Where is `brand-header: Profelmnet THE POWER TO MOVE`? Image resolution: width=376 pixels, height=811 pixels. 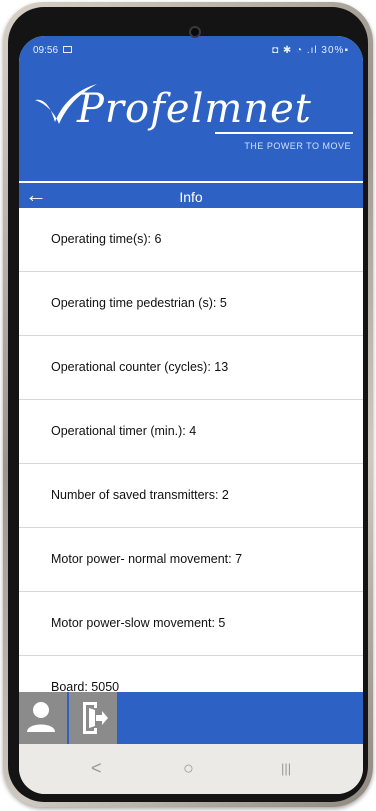 brand-header: Profelmnet THE POWER TO MOVE is located at coordinates (191, 123).